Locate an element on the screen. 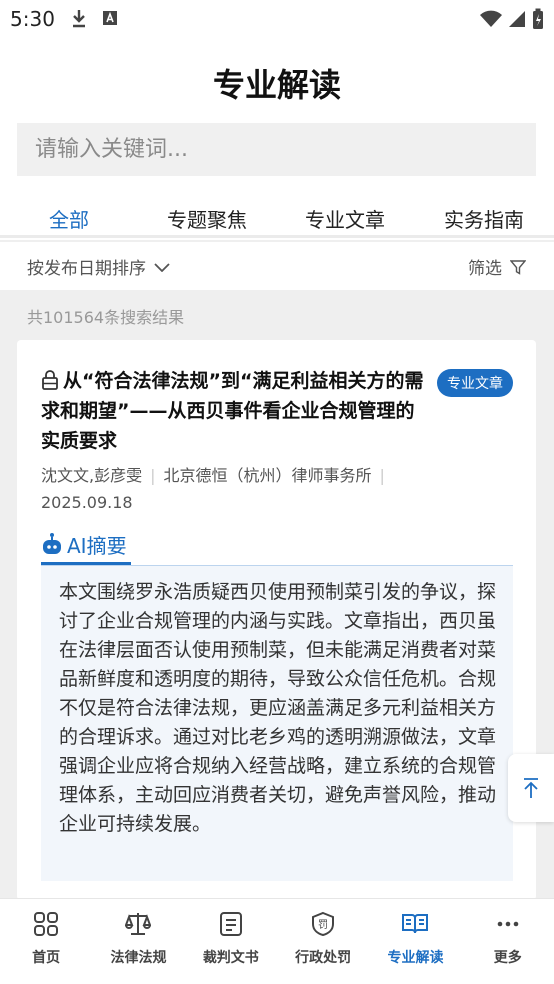  category-tabs: 全部 专题聚焦 专业文章 实务指南 is located at coordinates (277, 218).